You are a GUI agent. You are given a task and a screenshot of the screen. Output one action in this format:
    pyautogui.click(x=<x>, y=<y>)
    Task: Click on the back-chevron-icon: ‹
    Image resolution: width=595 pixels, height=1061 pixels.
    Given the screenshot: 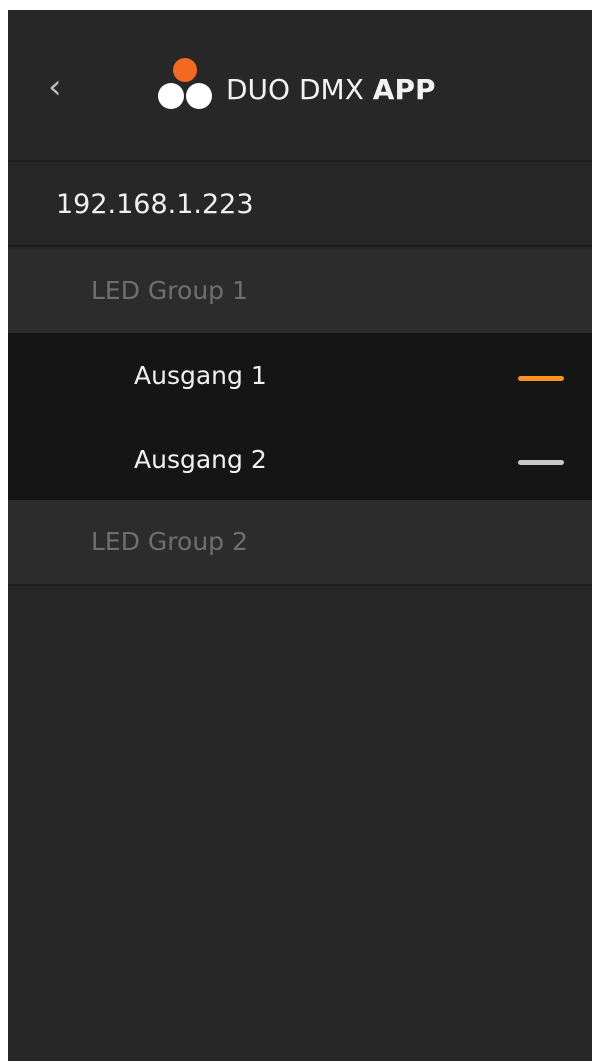 What is the action you would take?
    pyautogui.click(x=63, y=87)
    